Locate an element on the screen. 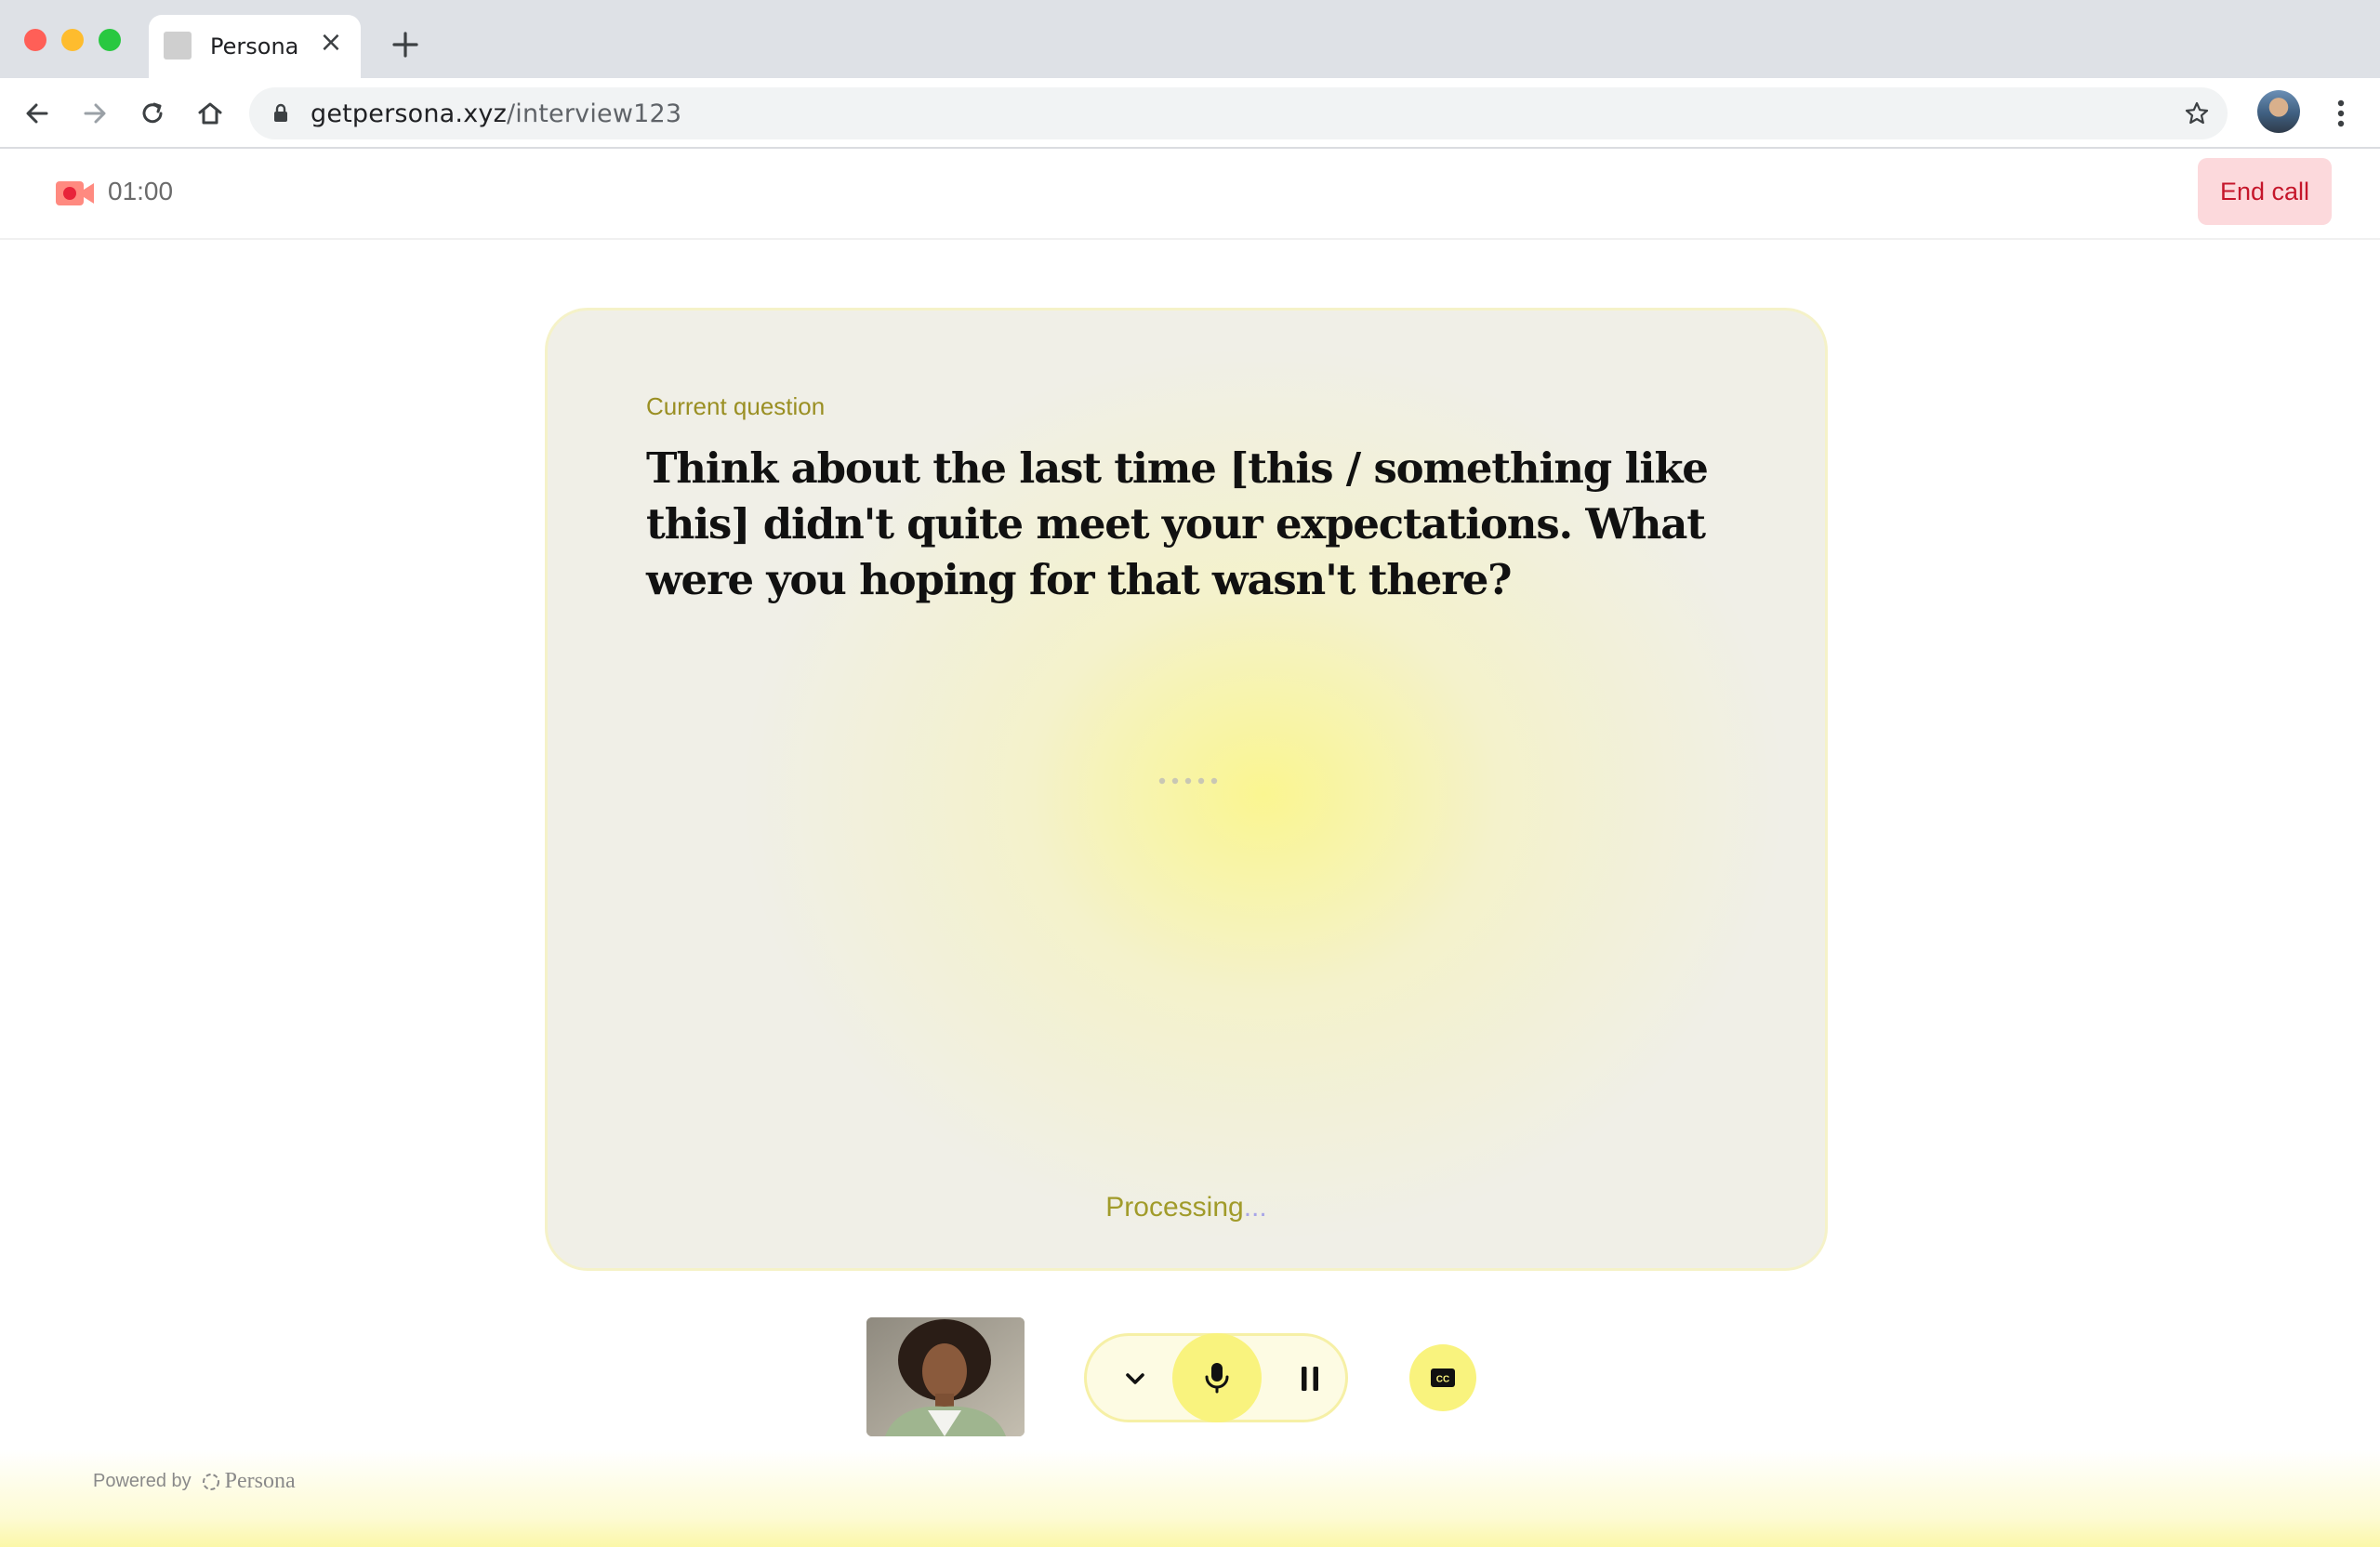 This screenshot has height=1547, width=2380. persona-logo: Persona is located at coordinates (249, 1481).